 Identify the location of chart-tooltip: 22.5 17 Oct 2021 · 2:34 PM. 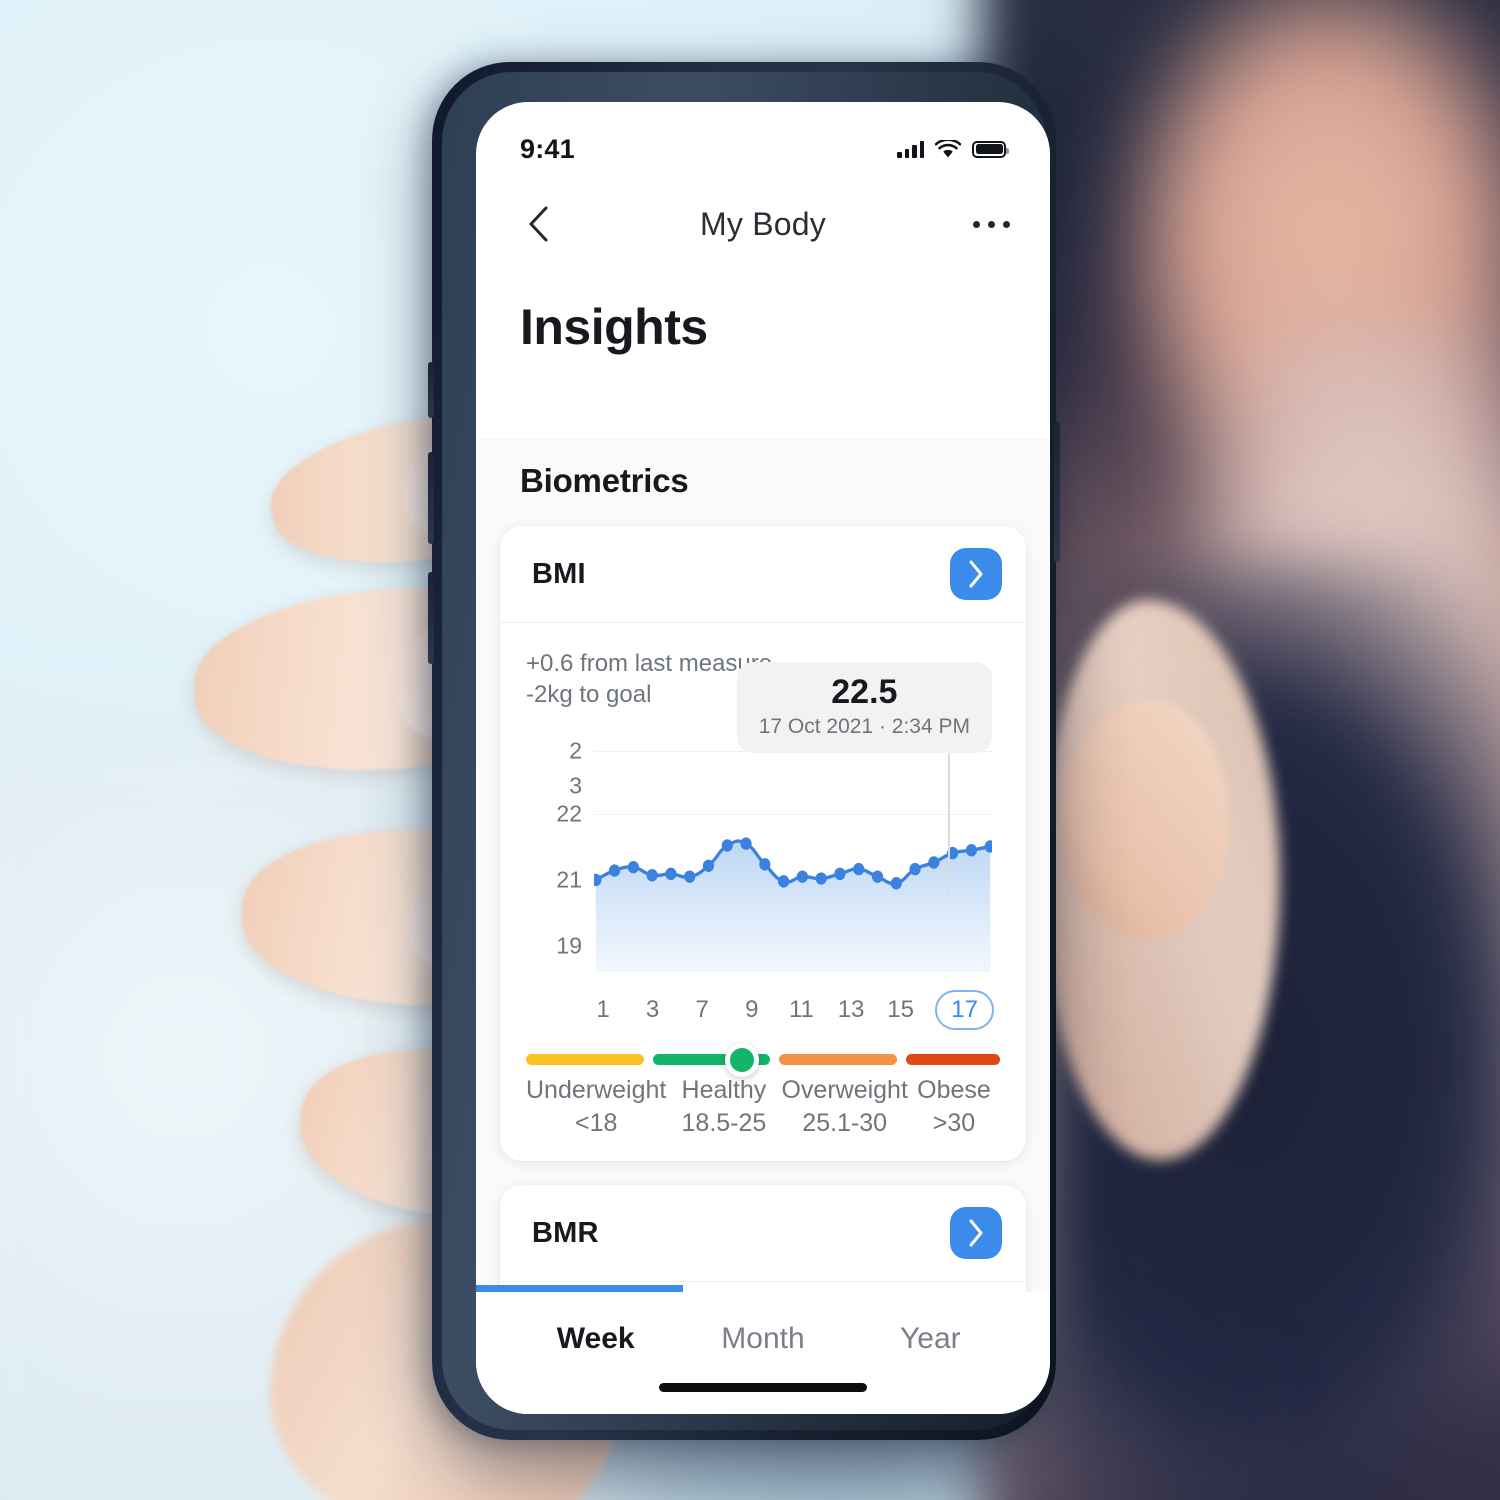
(864, 707).